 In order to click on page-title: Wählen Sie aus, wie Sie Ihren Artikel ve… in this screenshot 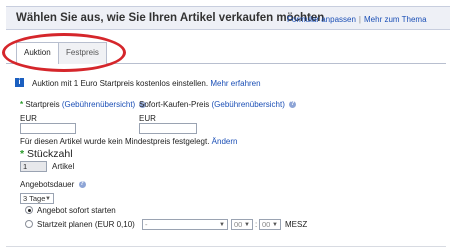, I will do `click(170, 18)`.